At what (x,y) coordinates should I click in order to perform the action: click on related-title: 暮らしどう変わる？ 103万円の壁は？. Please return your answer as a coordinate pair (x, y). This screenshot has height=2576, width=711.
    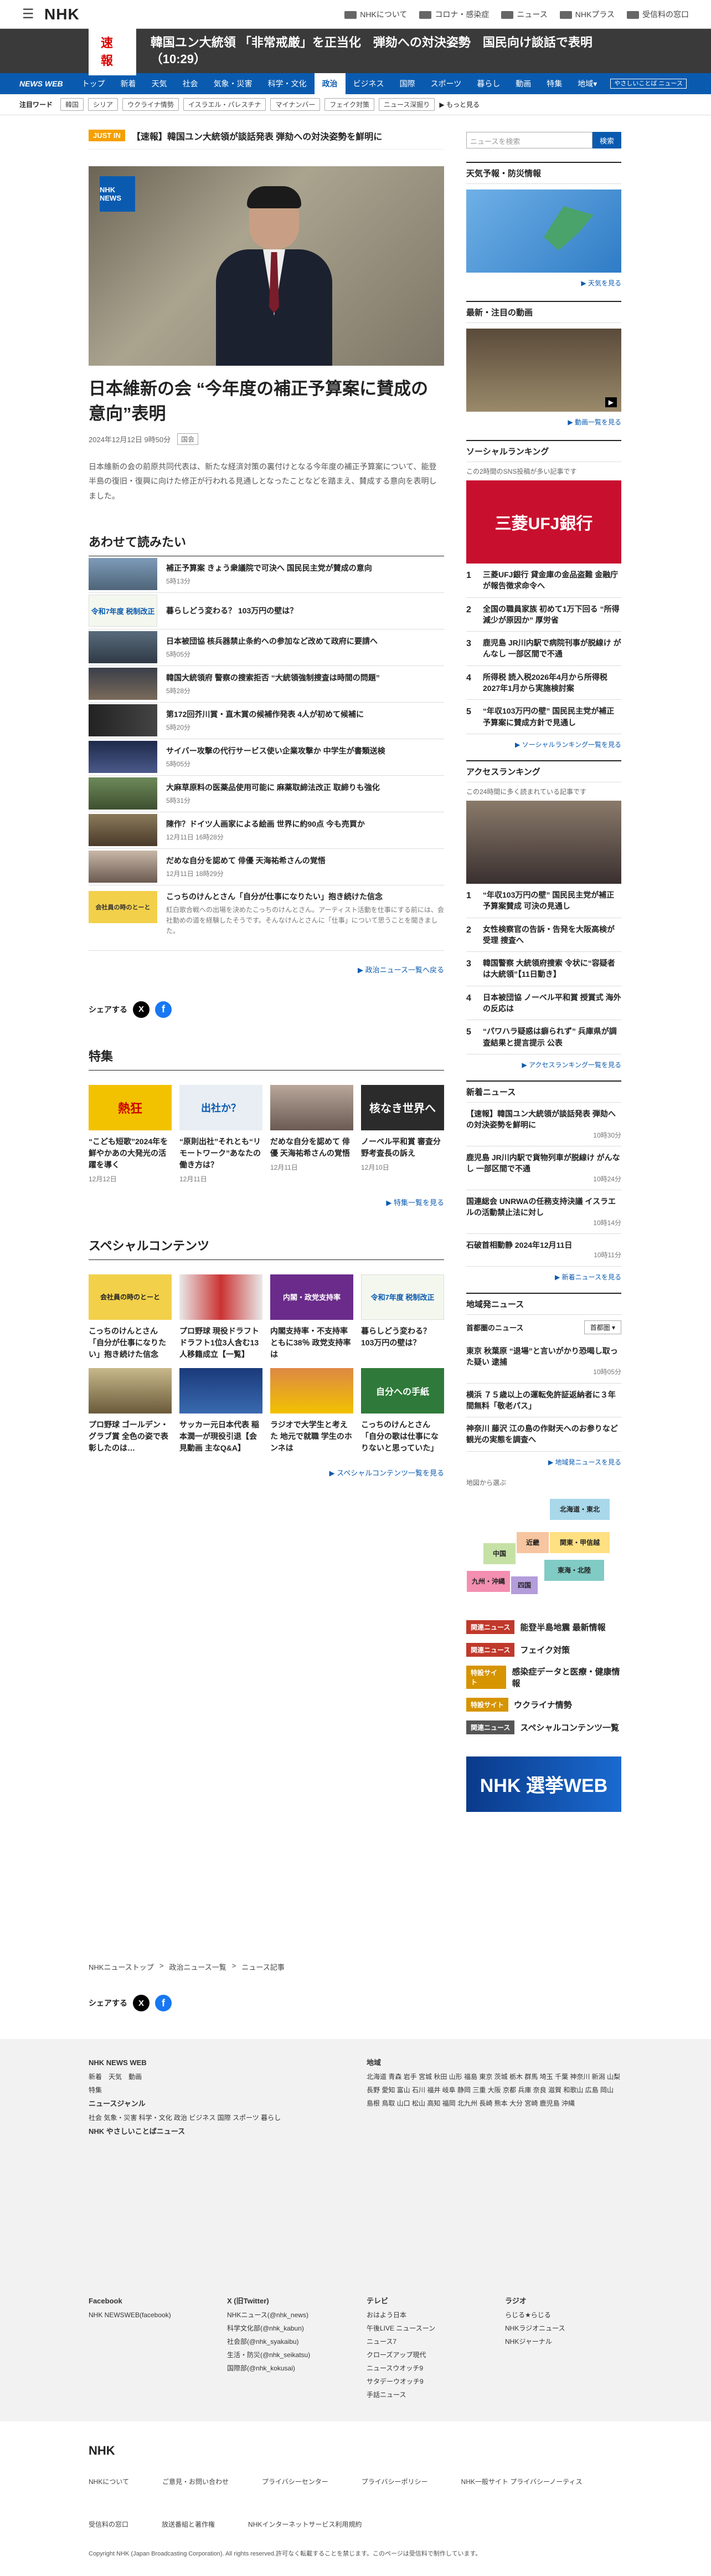
    Looking at the image, I should click on (231, 611).